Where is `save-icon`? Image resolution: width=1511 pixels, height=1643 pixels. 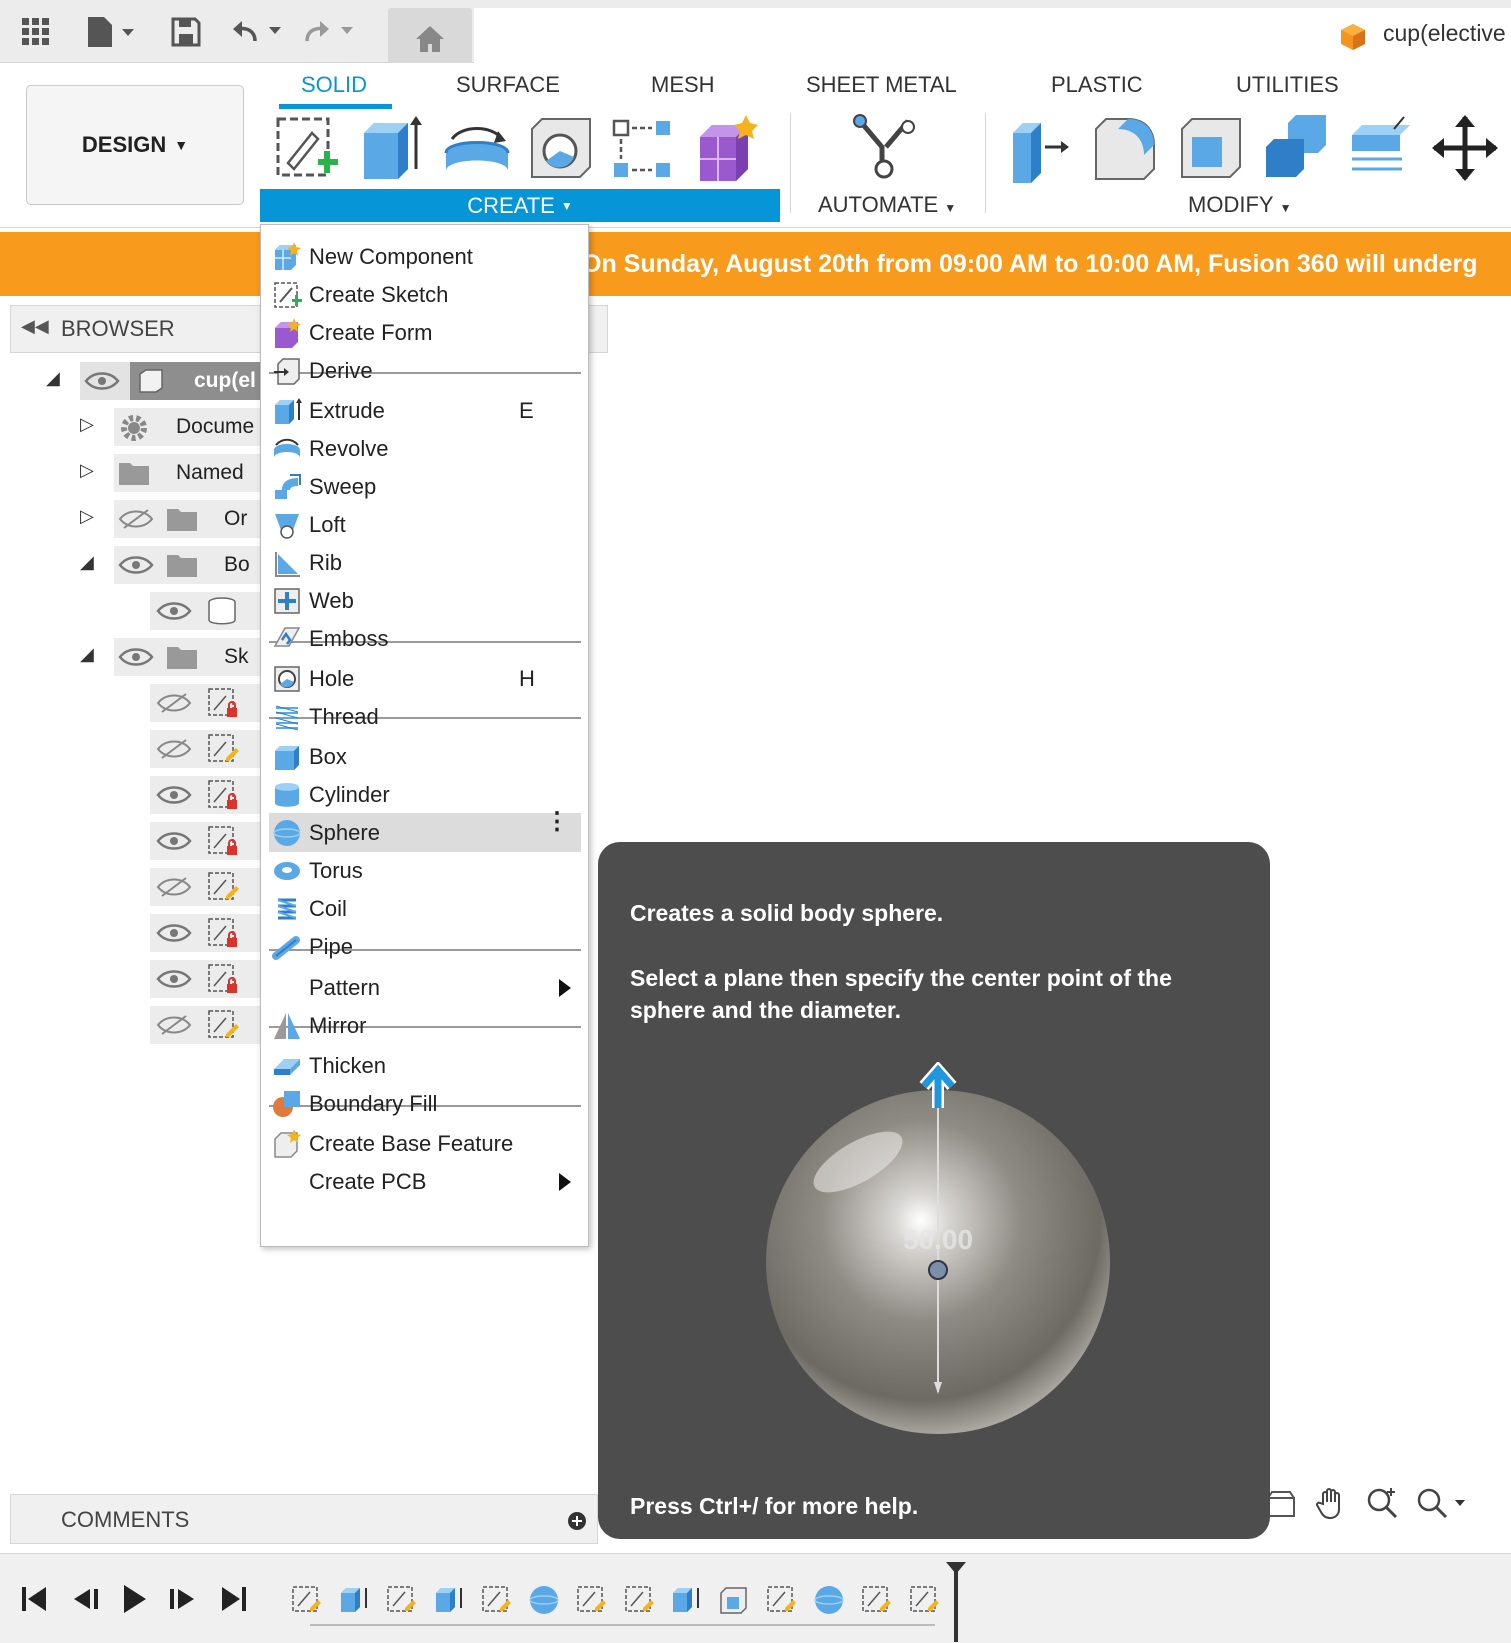
save-icon is located at coordinates (186, 32).